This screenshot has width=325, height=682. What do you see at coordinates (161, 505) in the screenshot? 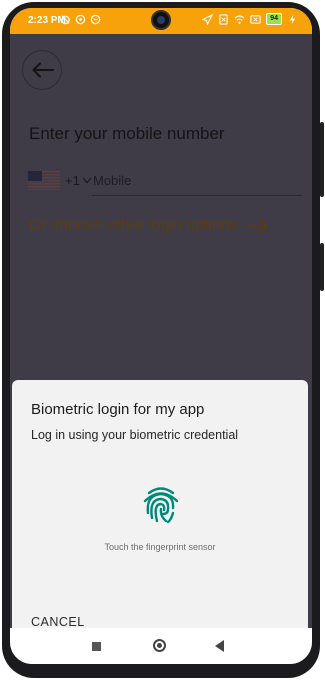
I see `fingerprint-icon` at bounding box center [161, 505].